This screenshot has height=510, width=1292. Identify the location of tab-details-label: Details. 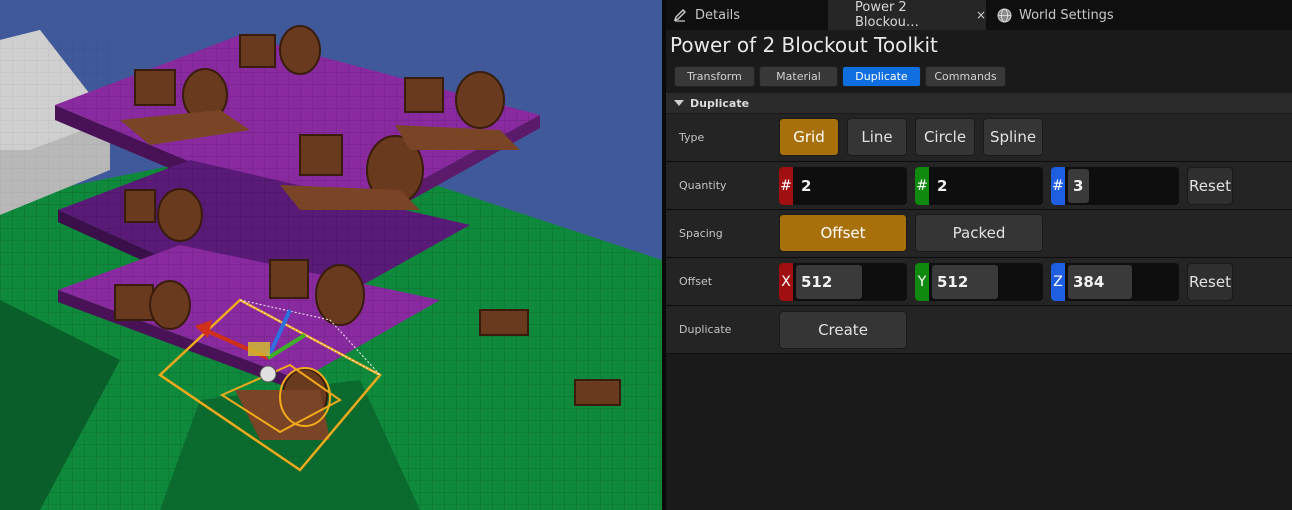
(718, 15).